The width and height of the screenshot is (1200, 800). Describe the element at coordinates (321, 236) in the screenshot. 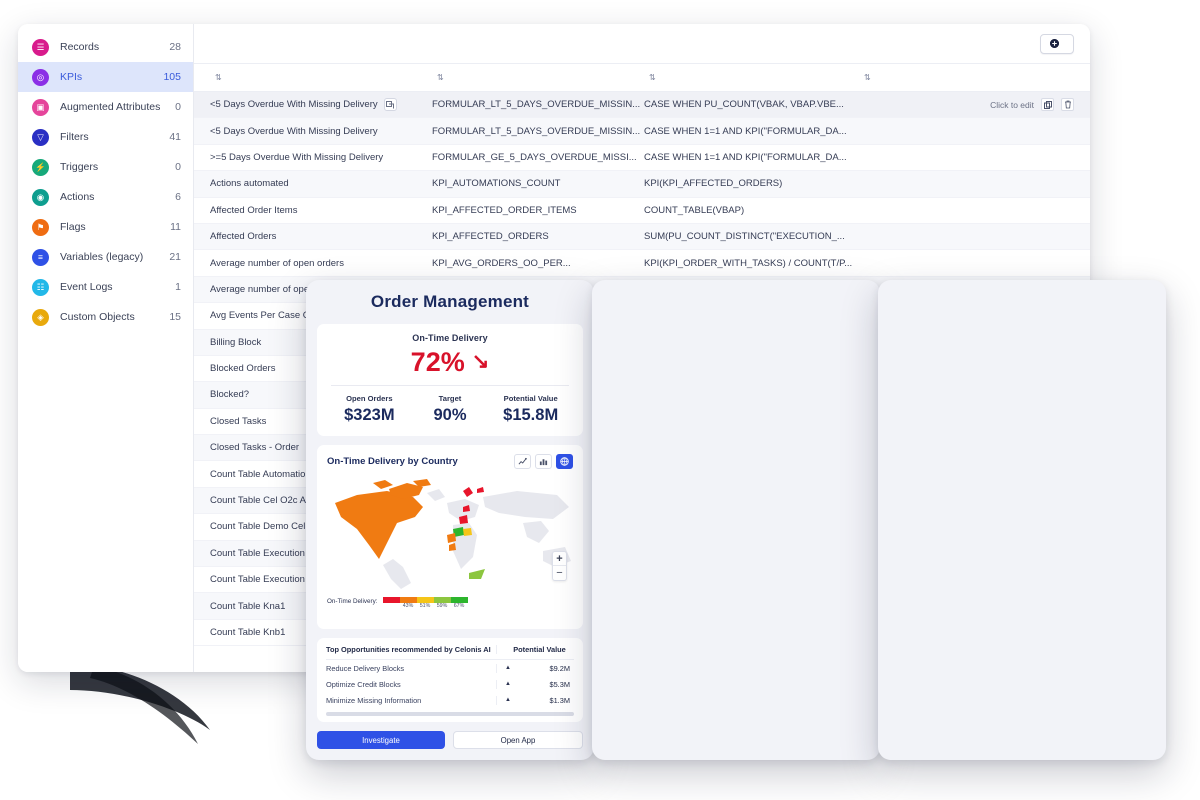

I see `cell-name: Affected Orders` at that location.